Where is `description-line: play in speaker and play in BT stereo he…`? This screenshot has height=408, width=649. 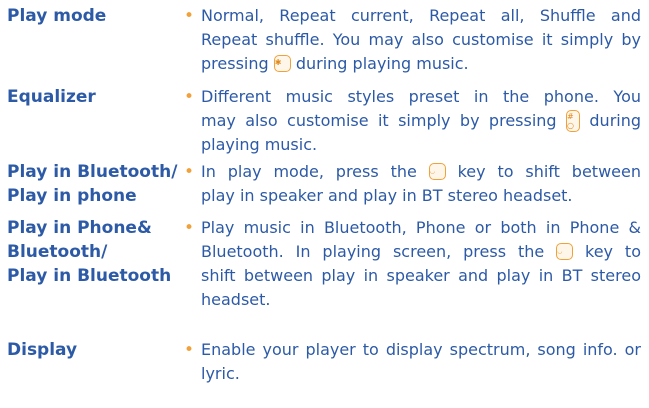 description-line: play in speaker and play in BT stereo he… is located at coordinates (387, 195).